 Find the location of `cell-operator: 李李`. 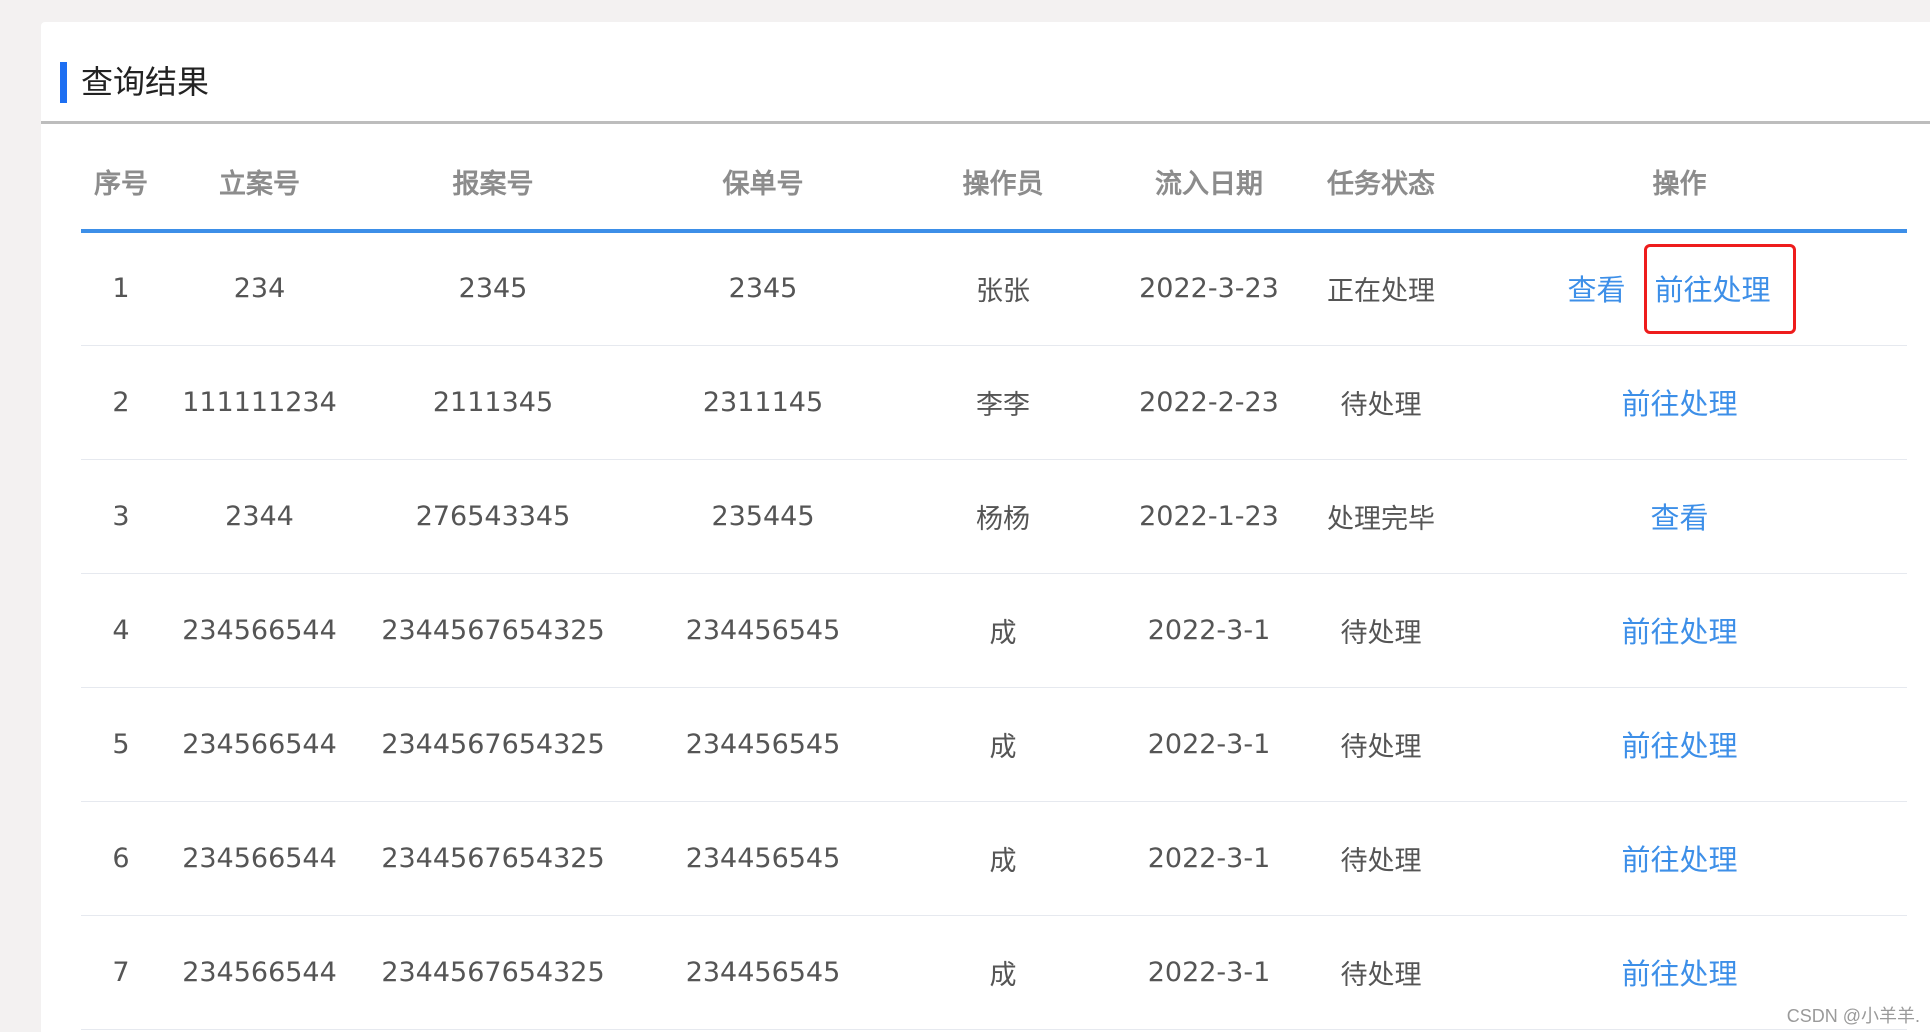

cell-operator: 李李 is located at coordinates (1003, 402).